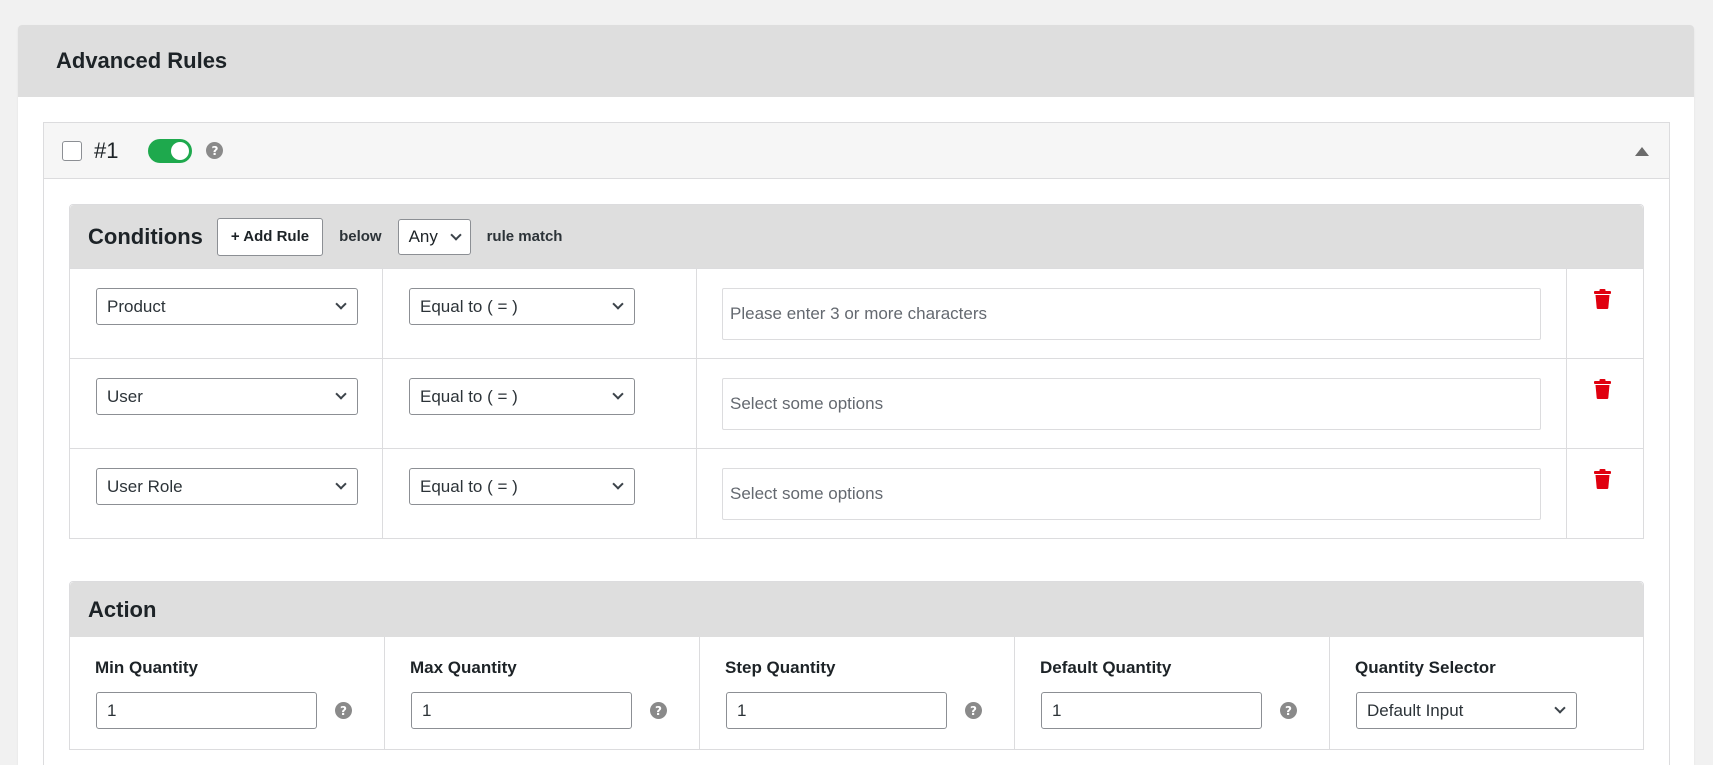 The width and height of the screenshot is (1713, 765). I want to click on toggle-knob, so click(180, 150).